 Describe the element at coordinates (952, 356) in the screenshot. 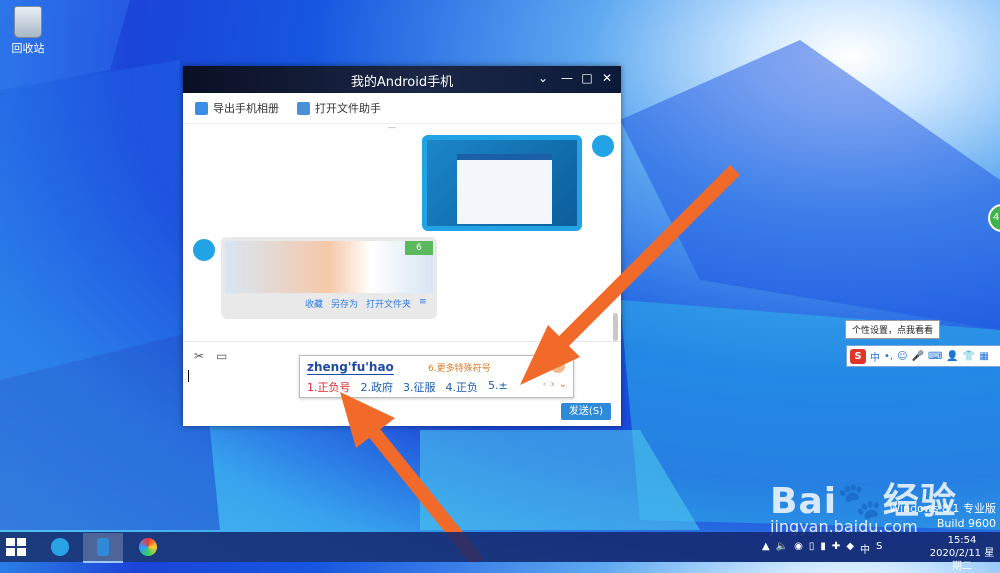

I see `user-icon: 👤` at that location.